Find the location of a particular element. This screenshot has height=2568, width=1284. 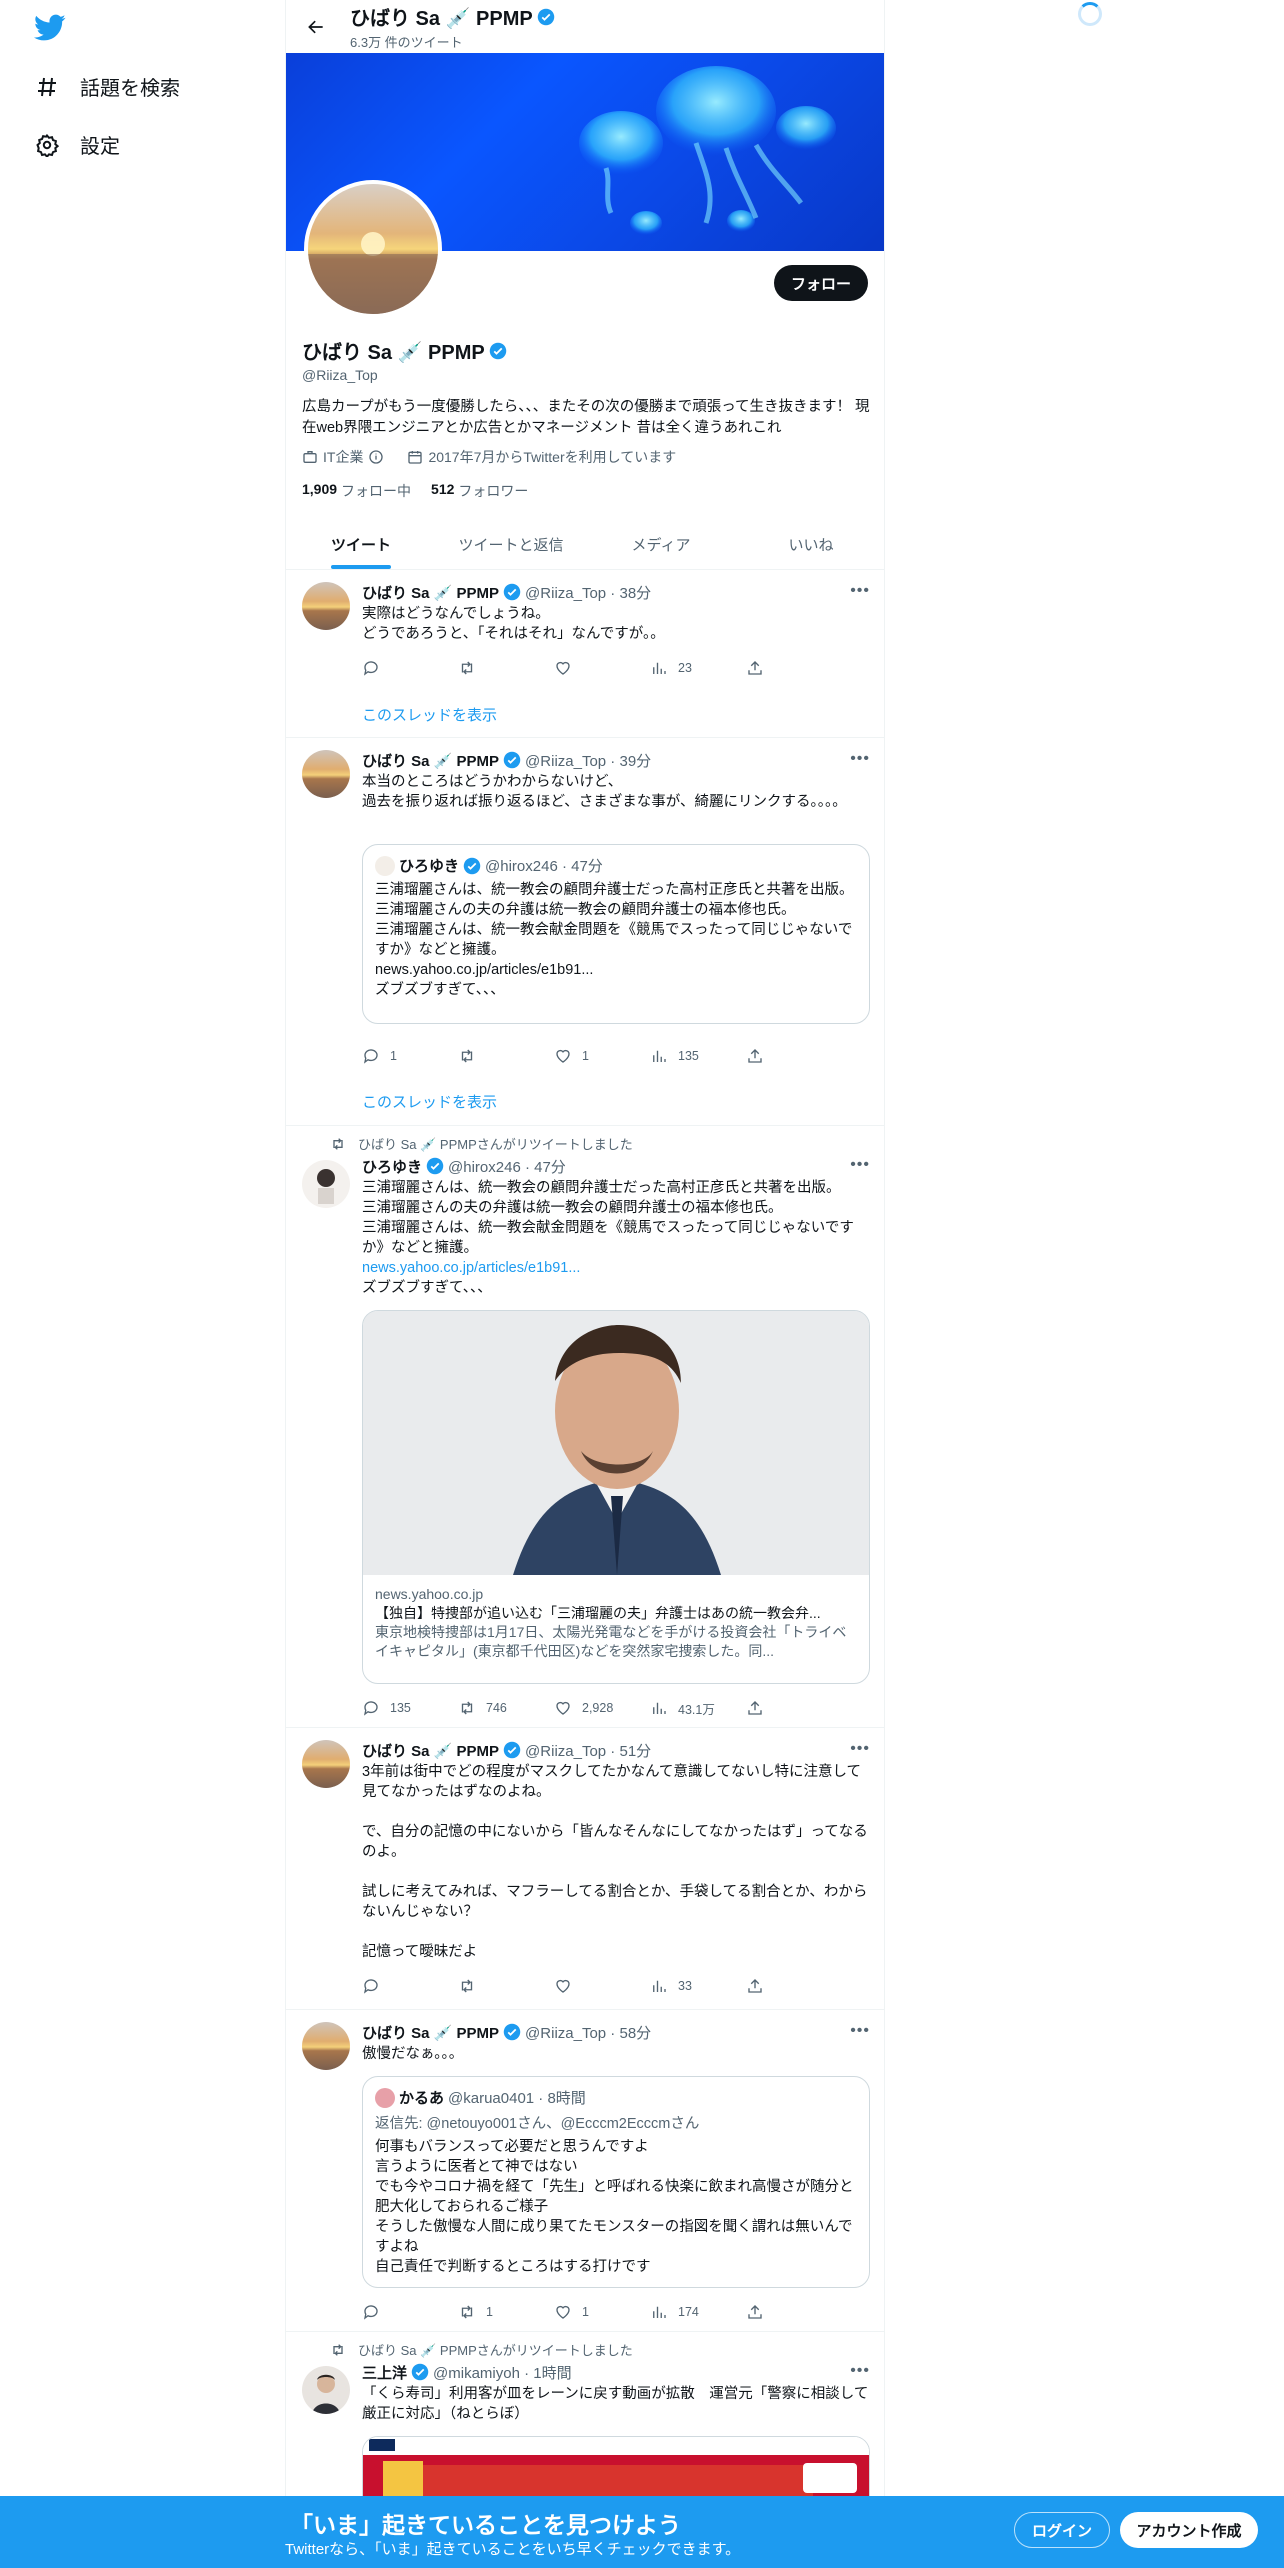

tab-tweets-and-replies: ツイートと返信 is located at coordinates (511, 544).